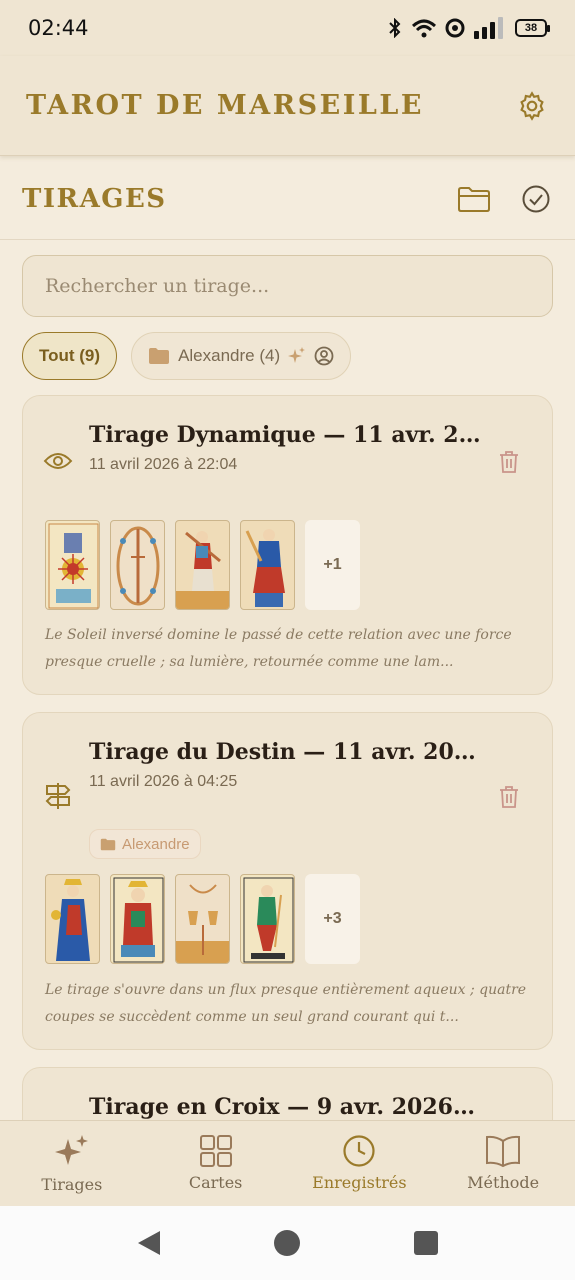 This screenshot has height=1280, width=575. I want to click on card-thumbnails: +3, so click(202, 919).